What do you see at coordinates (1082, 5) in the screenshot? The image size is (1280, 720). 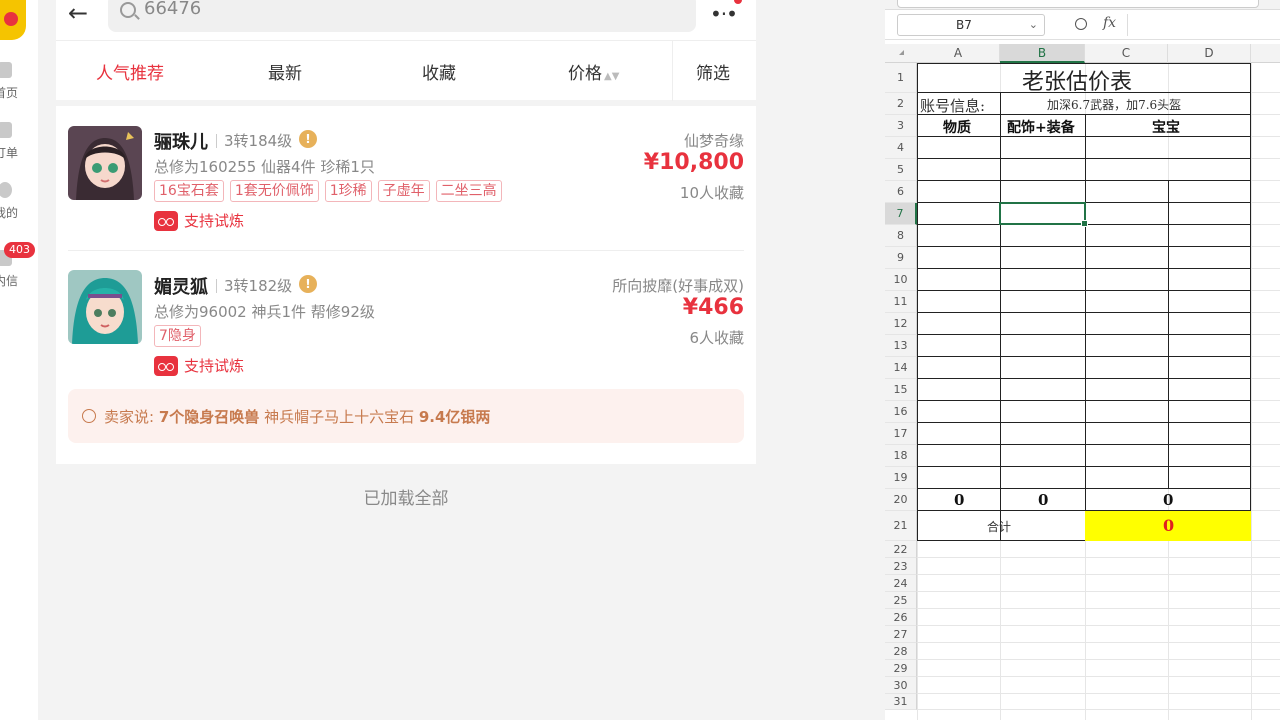 I see `toolbar-strip` at bounding box center [1082, 5].